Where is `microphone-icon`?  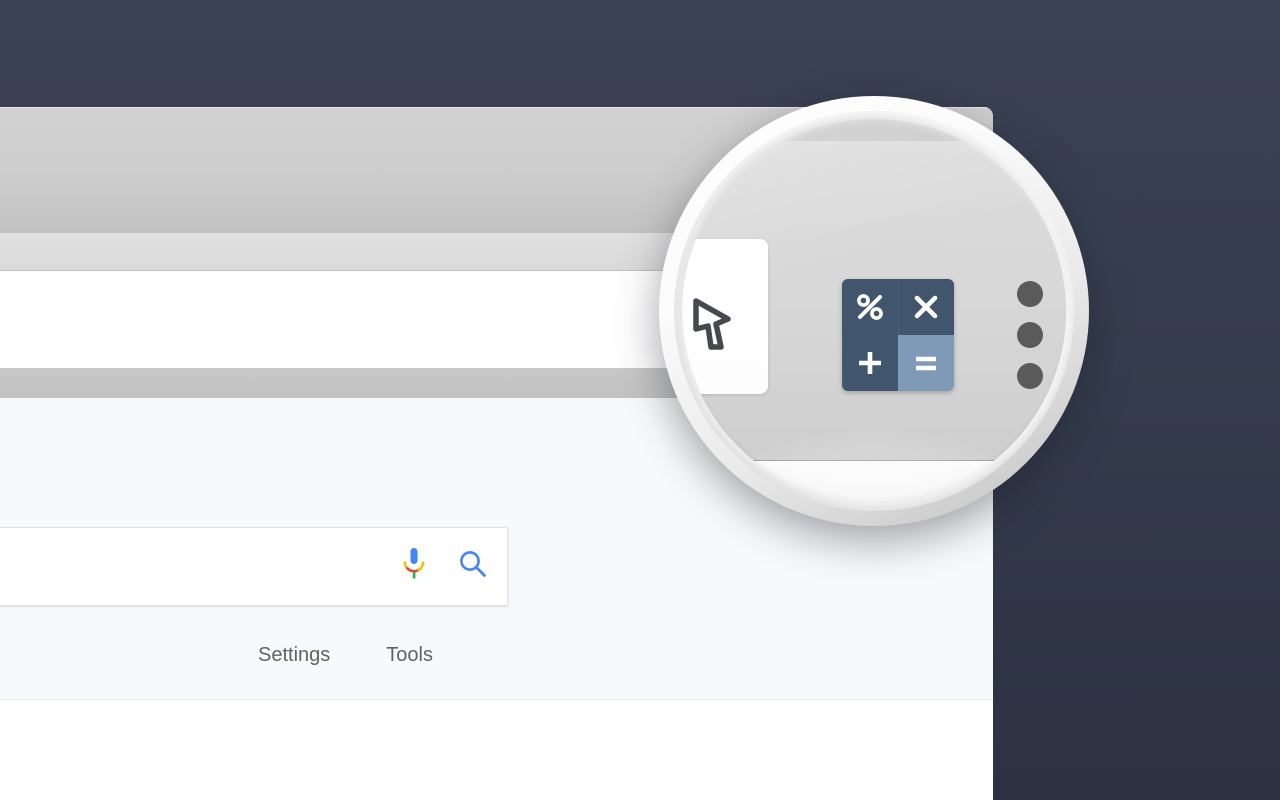
microphone-icon is located at coordinates (414, 566).